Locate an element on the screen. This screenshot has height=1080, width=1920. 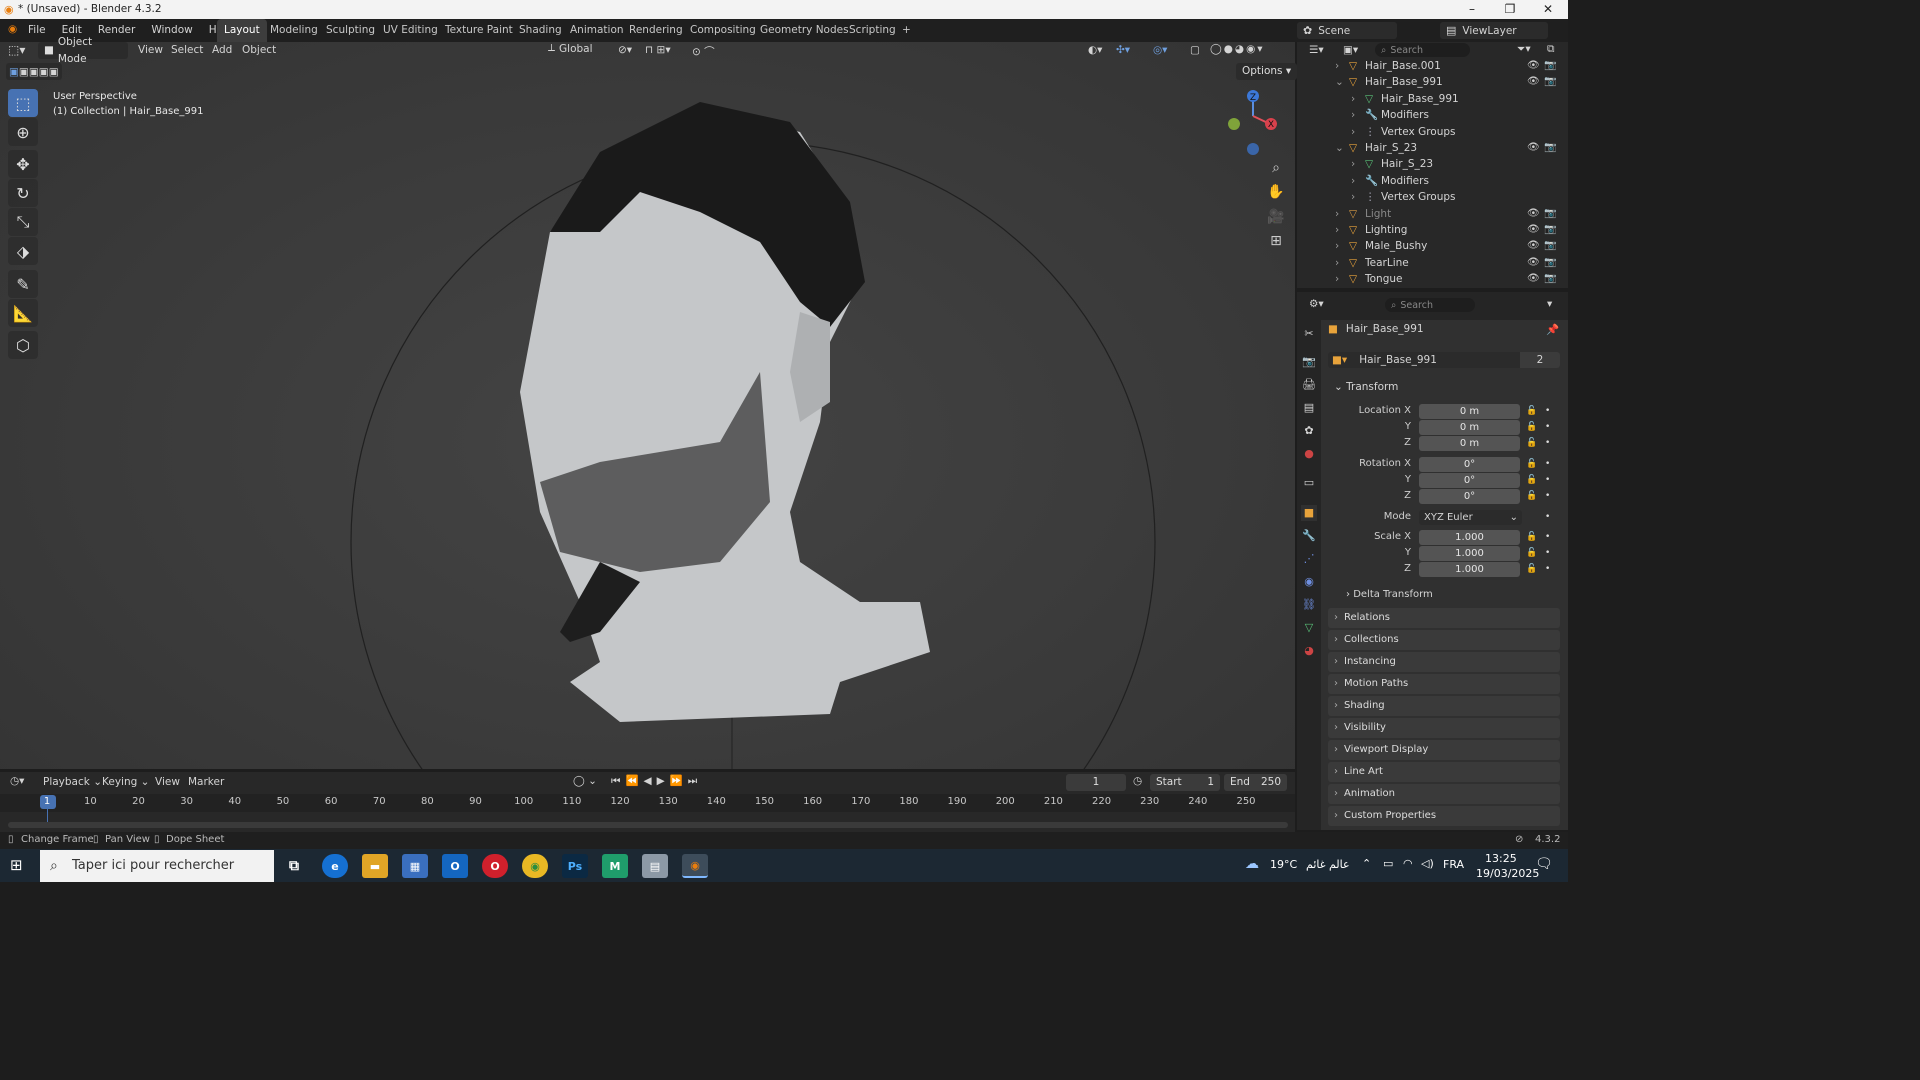
store-icon: ▦ is located at coordinates (415, 866).